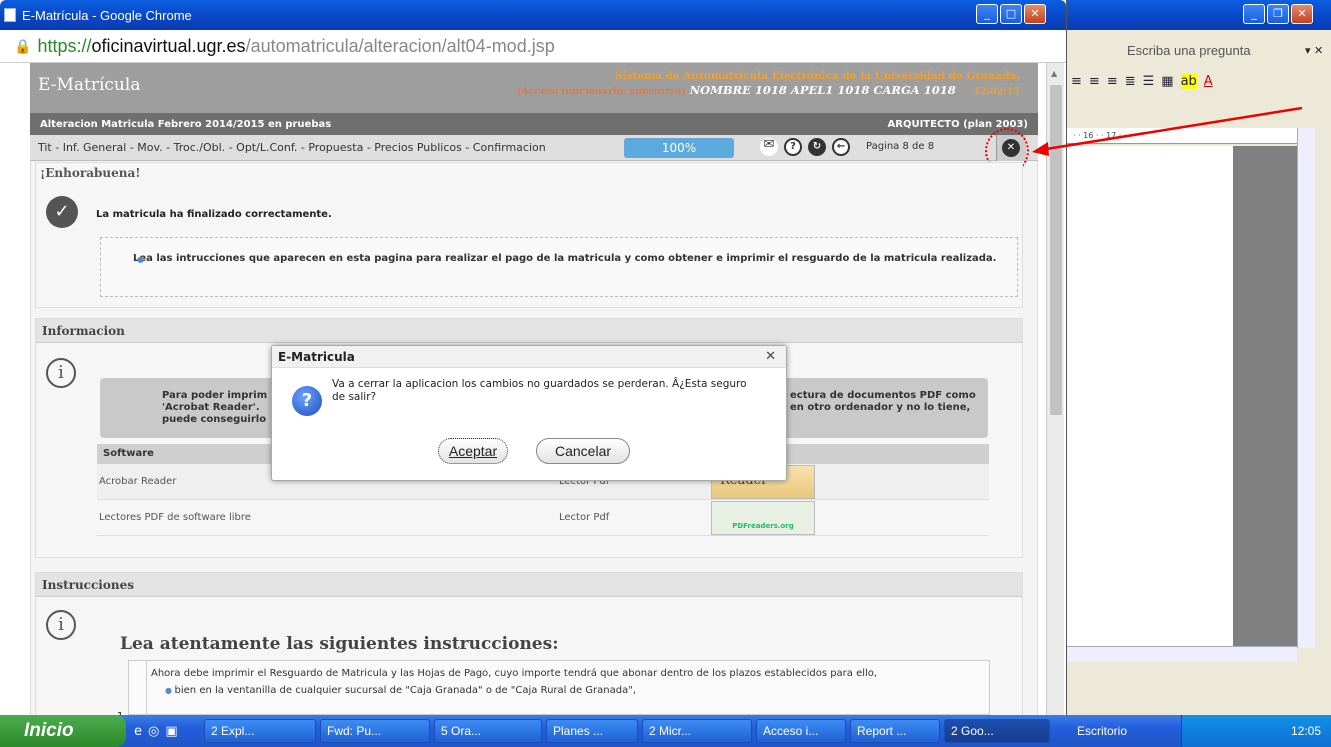 The image size is (1331, 747). Describe the element at coordinates (1256, 731) in the screenshot. I see `system-tray: 12:05` at that location.